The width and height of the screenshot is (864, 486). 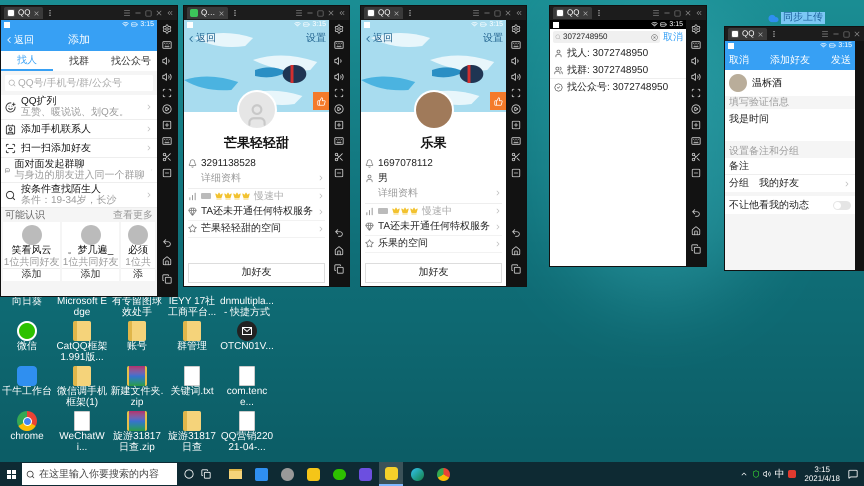 What do you see at coordinates (767, 474) in the screenshot?
I see `speaker-icon` at bounding box center [767, 474].